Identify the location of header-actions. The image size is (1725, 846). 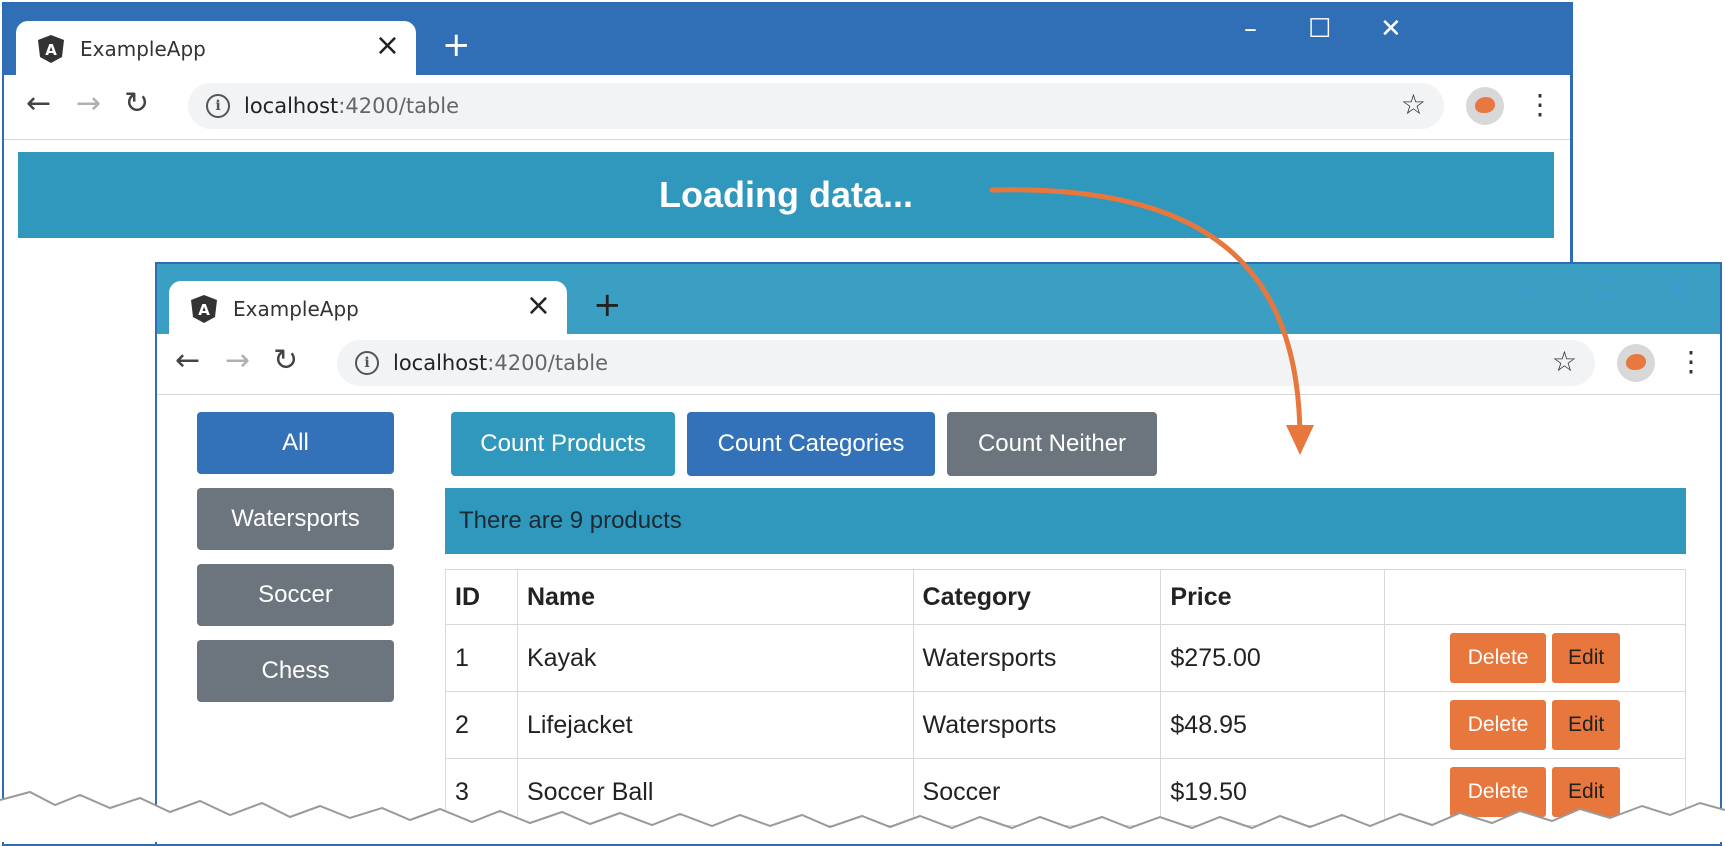
(1535, 597).